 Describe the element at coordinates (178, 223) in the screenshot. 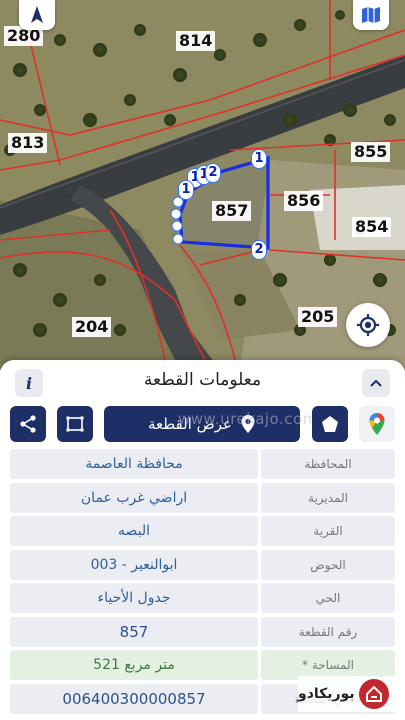

I see `vertex-cluster-icon` at that location.